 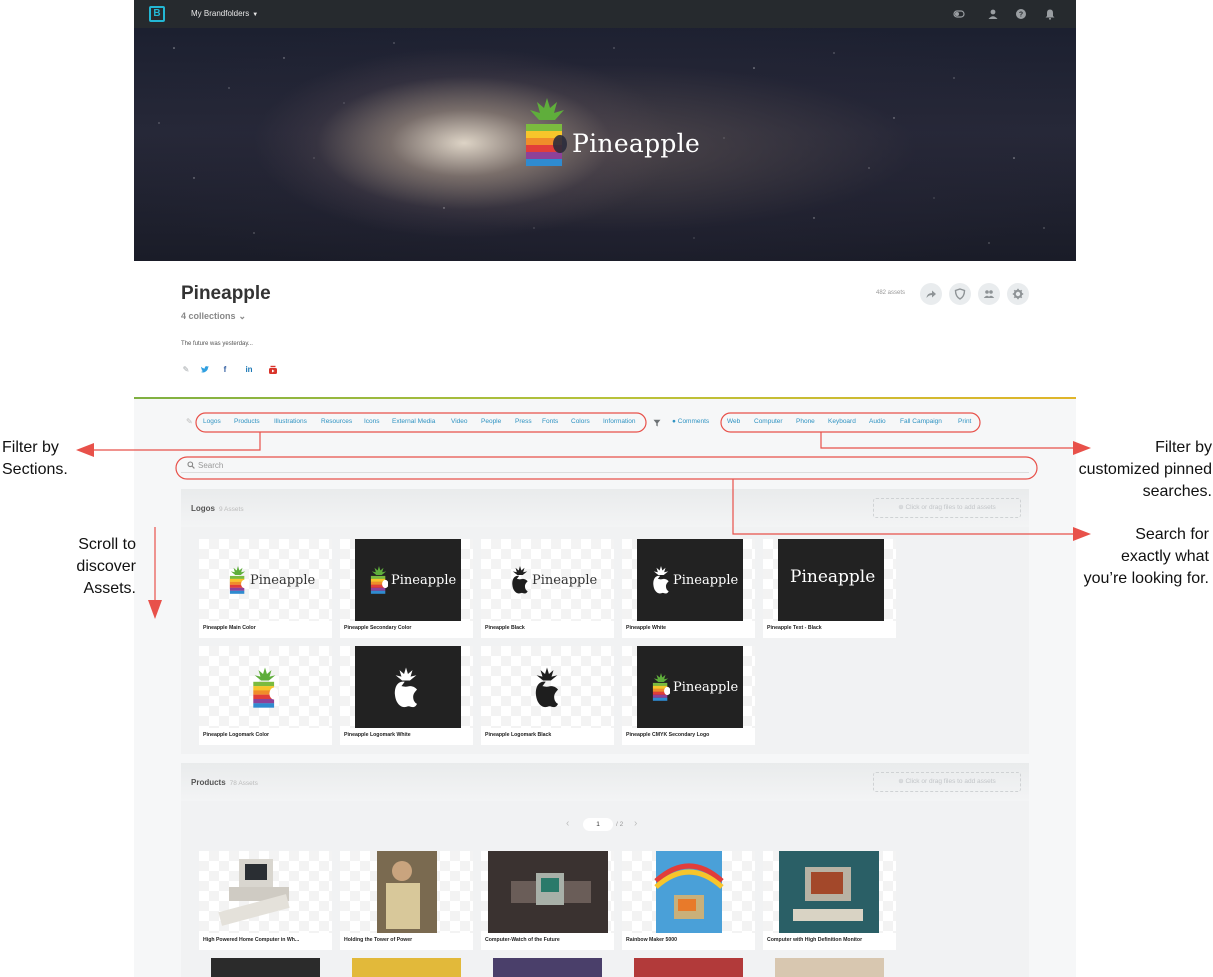 What do you see at coordinates (620, 824) in the screenshot?
I see `page-total: / 2` at bounding box center [620, 824].